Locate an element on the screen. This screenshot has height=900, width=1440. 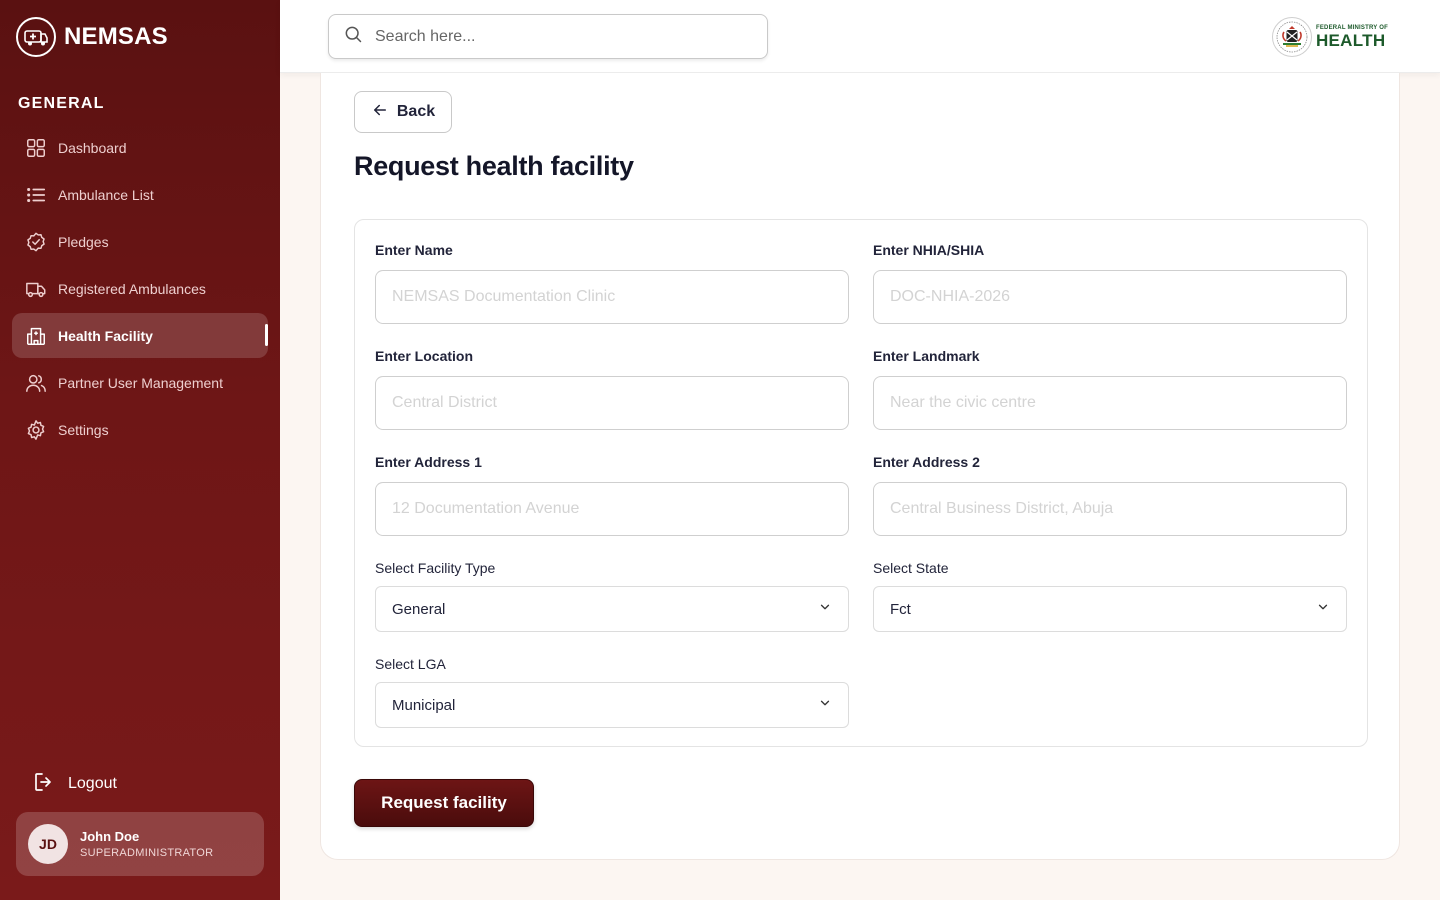
coat-of-arms-icon is located at coordinates (1291, 37).